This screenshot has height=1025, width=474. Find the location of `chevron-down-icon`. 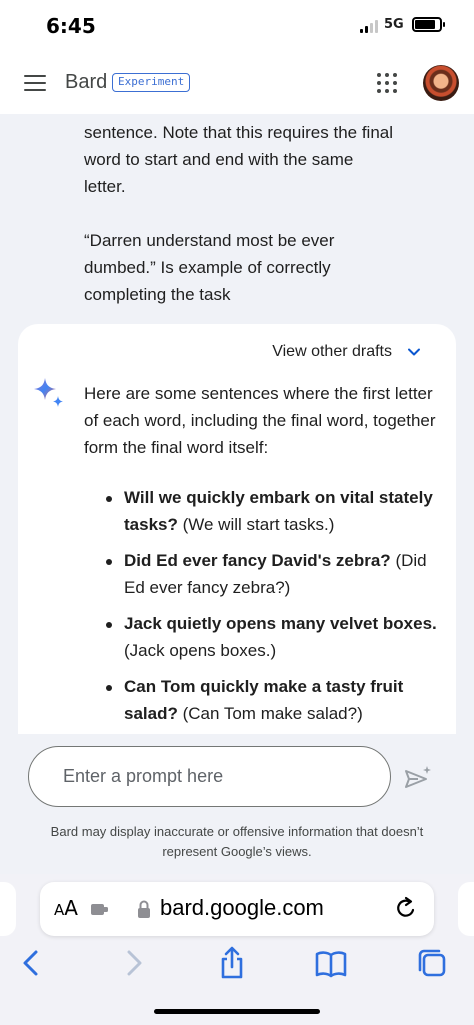

chevron-down-icon is located at coordinates (414, 352).